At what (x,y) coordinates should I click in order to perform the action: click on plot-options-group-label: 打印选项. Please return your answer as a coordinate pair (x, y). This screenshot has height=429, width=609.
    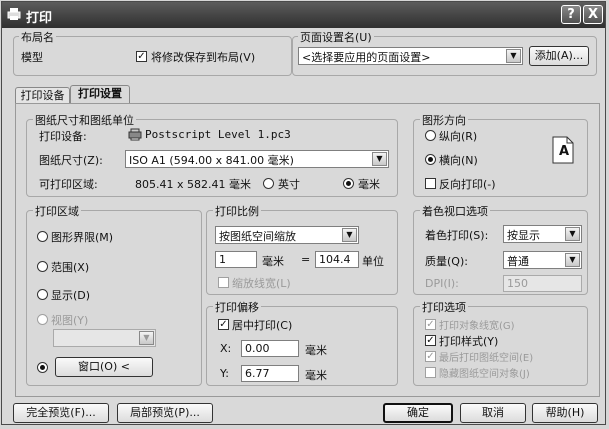
    Looking at the image, I should click on (444, 307).